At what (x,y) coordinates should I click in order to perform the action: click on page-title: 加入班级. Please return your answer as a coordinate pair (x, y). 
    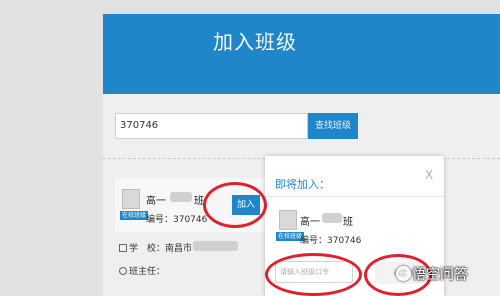
    Looking at the image, I should click on (255, 42).